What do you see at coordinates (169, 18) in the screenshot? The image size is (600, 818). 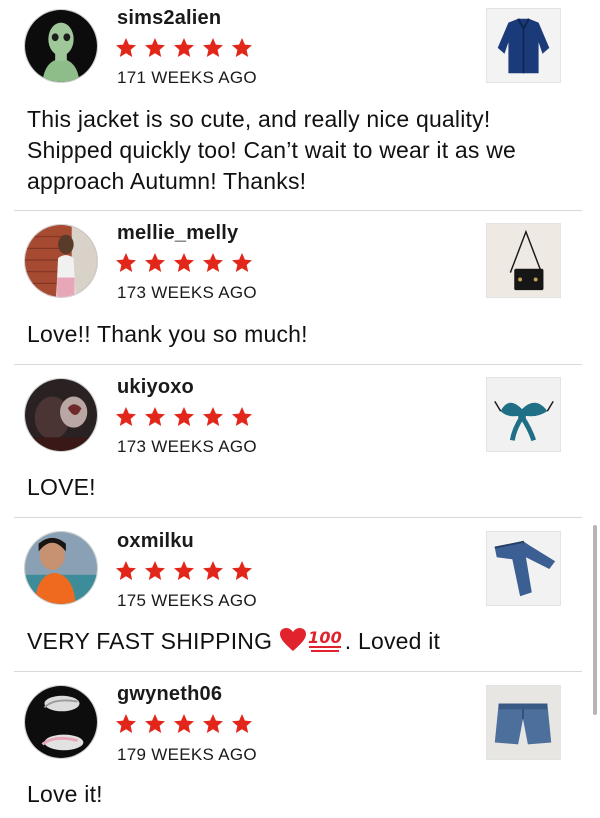 I see `reviewer-username: sims2alien` at bounding box center [169, 18].